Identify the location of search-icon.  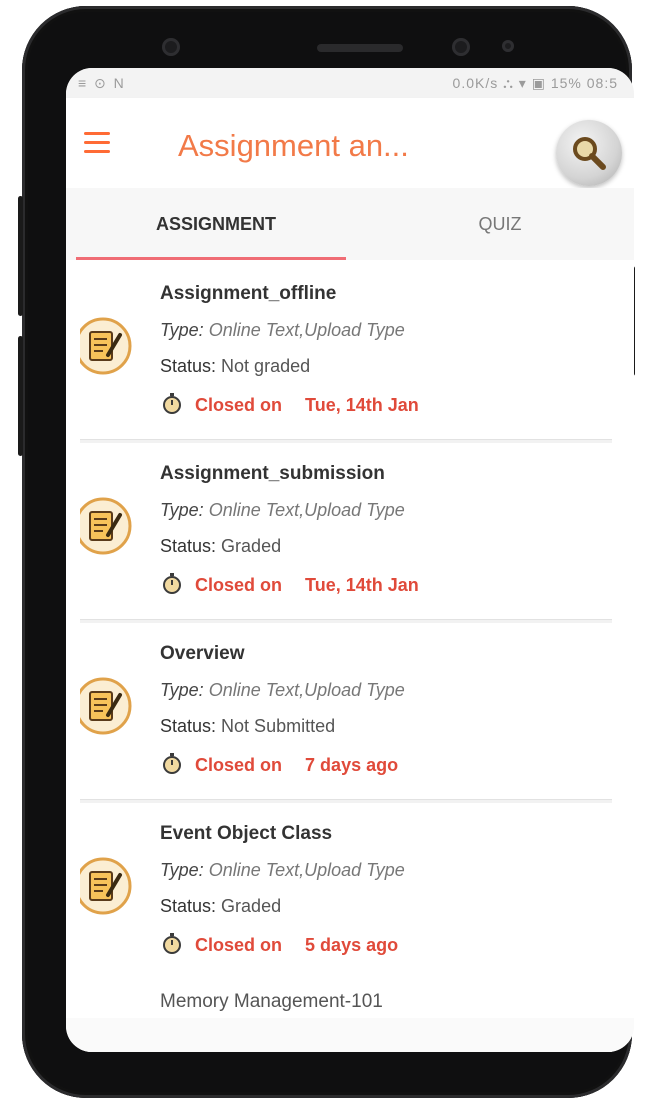
(589, 153).